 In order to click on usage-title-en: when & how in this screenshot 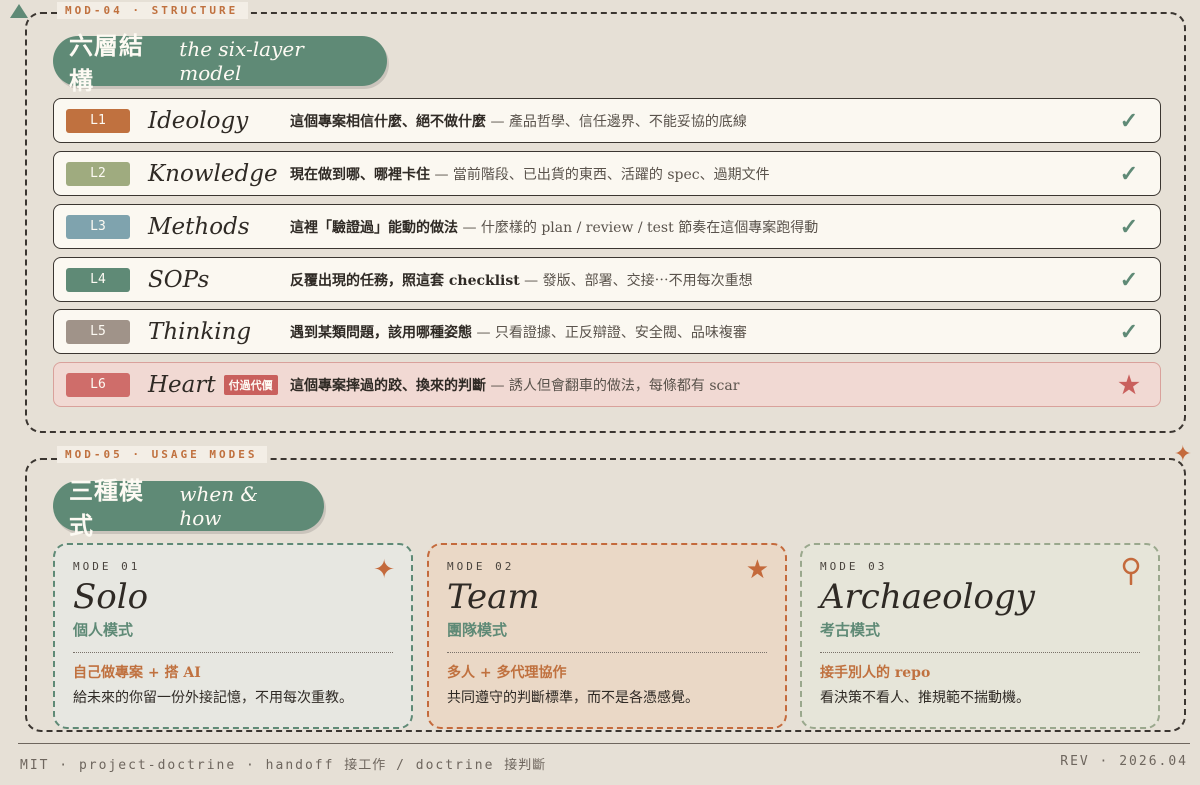, I will do `click(219, 506)`.